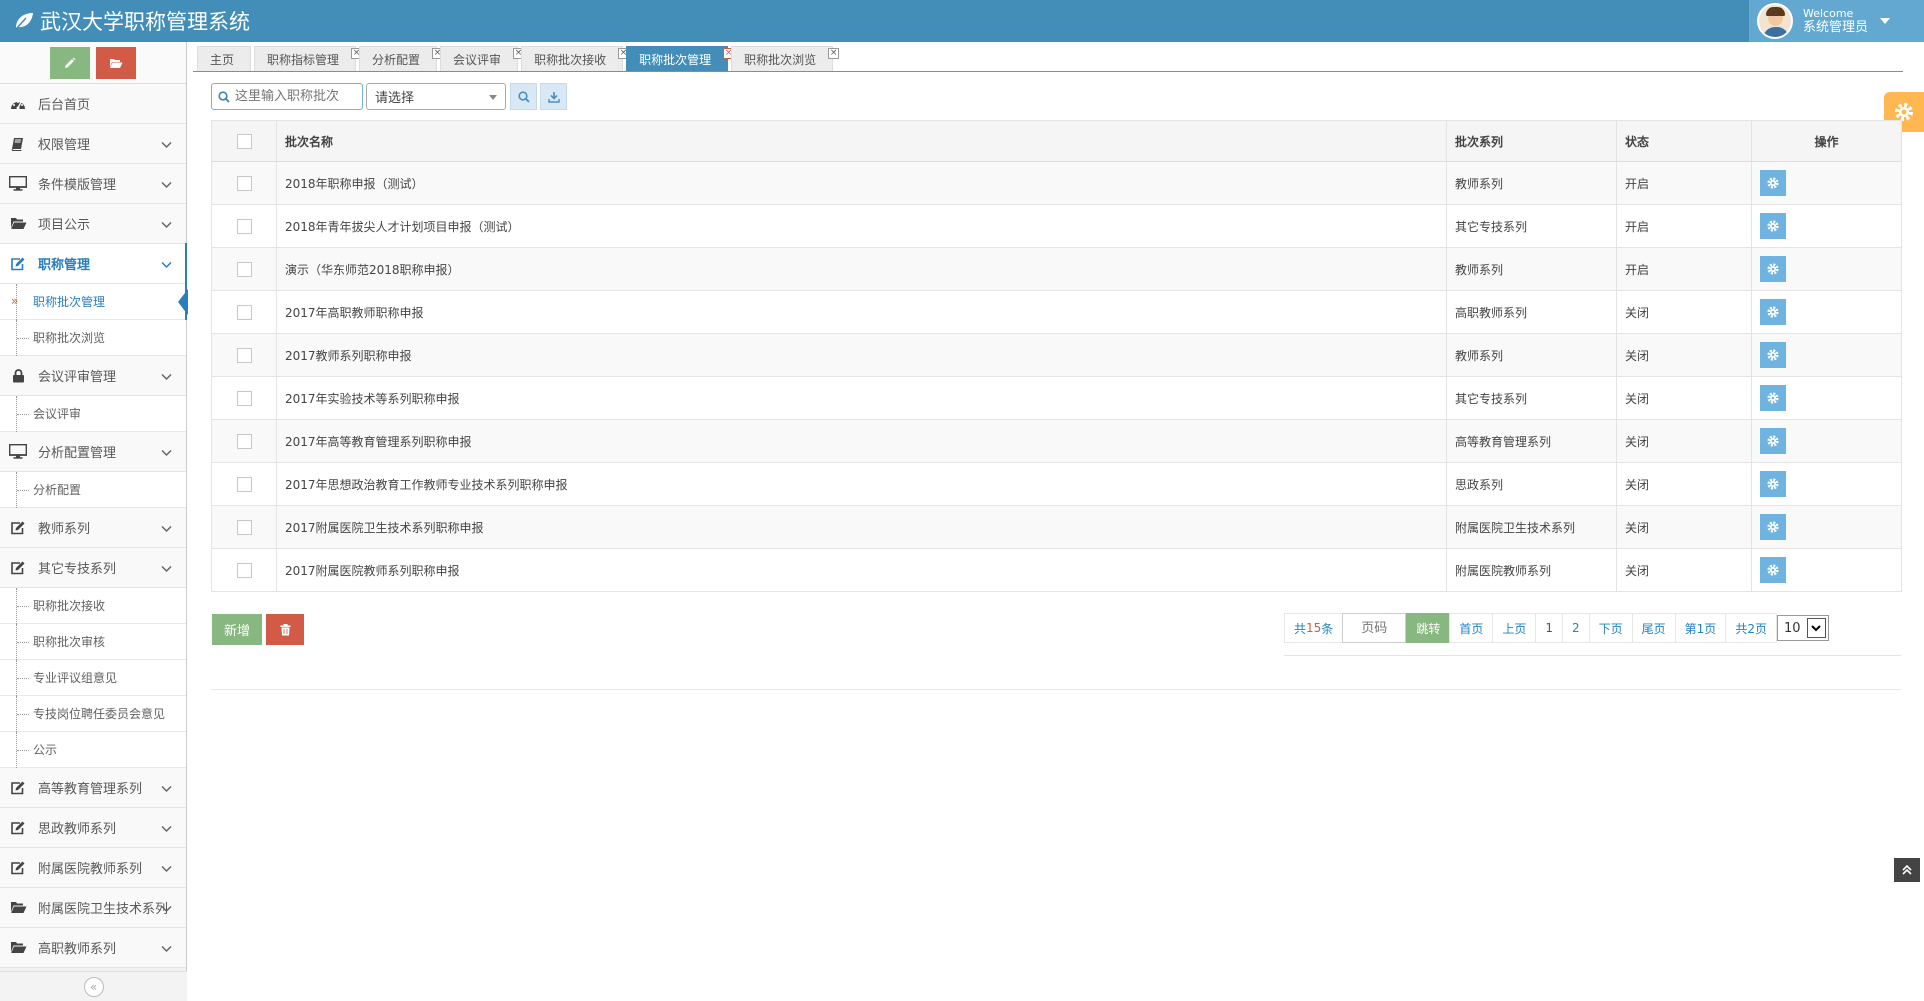  Describe the element at coordinates (93, 642) in the screenshot. I see `sidebar-subitem-8-1: 职称批次审核` at that location.